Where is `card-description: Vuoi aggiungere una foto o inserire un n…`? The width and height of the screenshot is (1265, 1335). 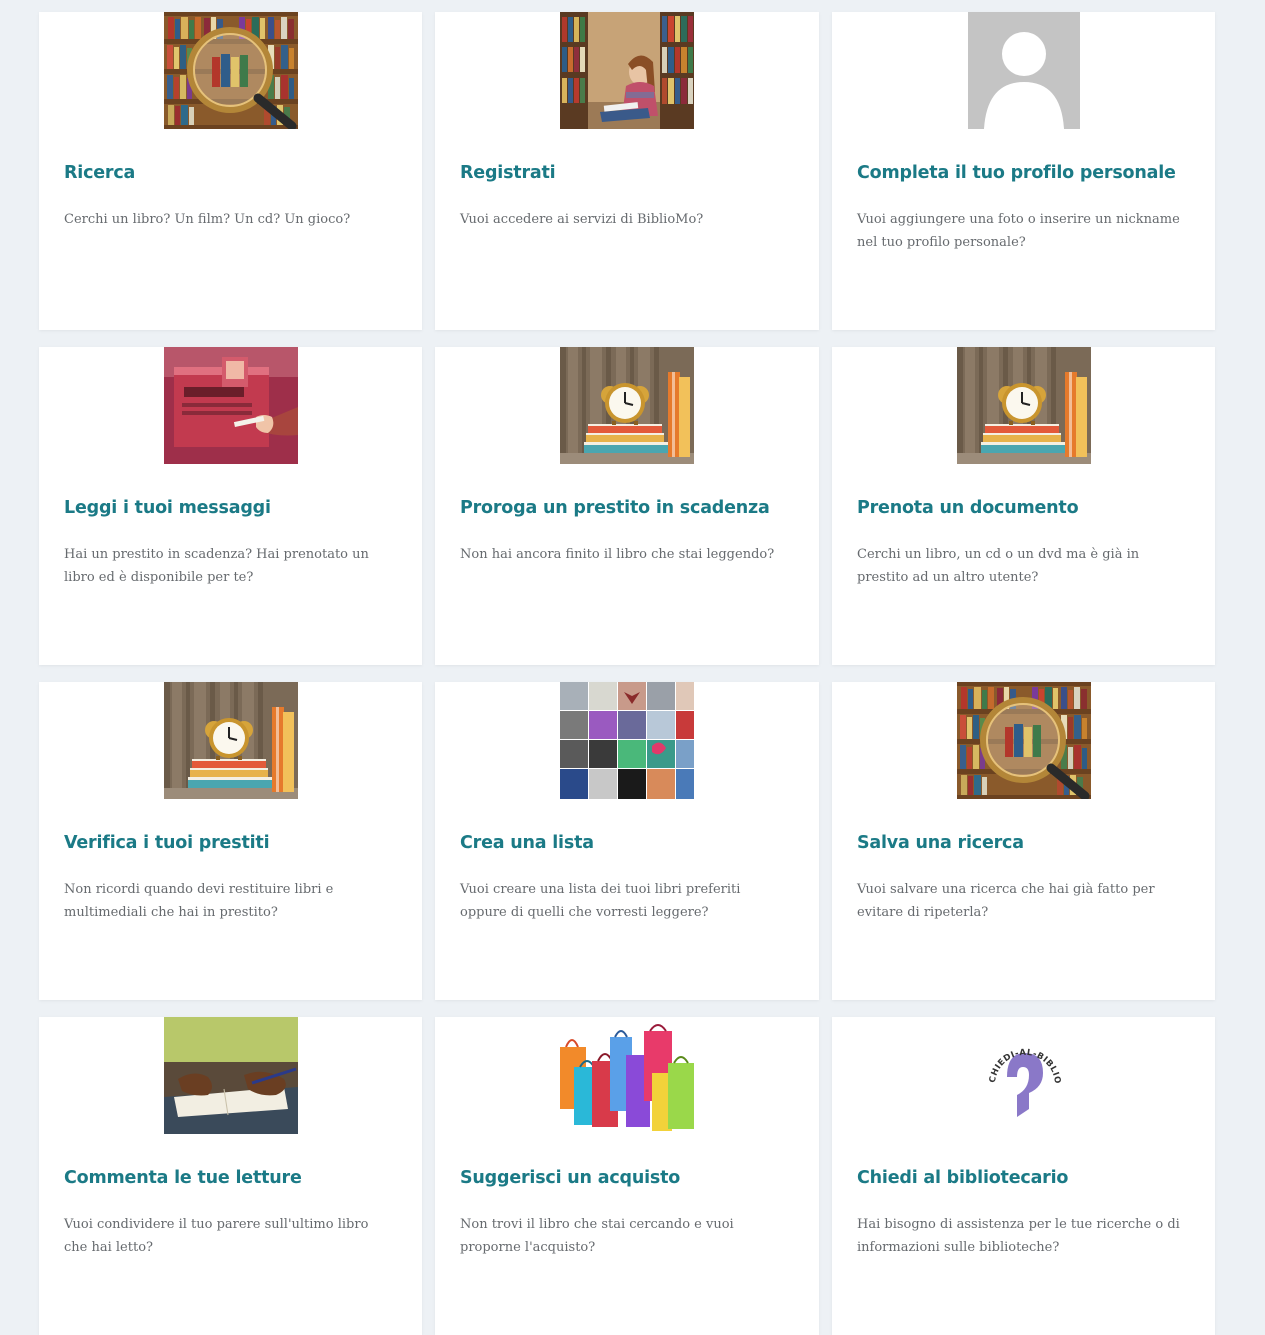
card-description: Vuoi aggiungere una foto o inserire un n… is located at coordinates (1018, 231).